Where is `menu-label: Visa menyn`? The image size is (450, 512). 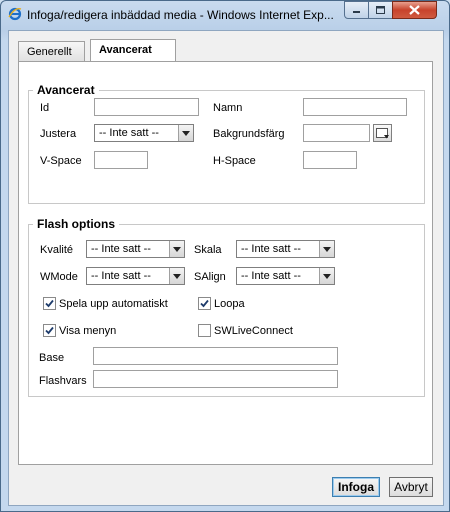
menu-label: Visa menyn is located at coordinates (88, 331).